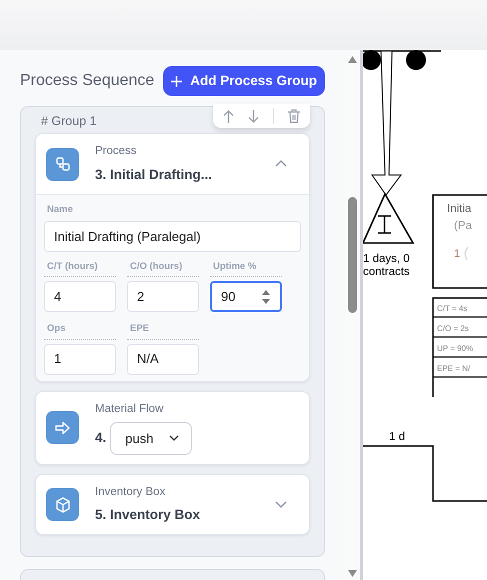  Describe the element at coordinates (453, 328) in the screenshot. I see `data-row-text: C/O = 2s` at that location.